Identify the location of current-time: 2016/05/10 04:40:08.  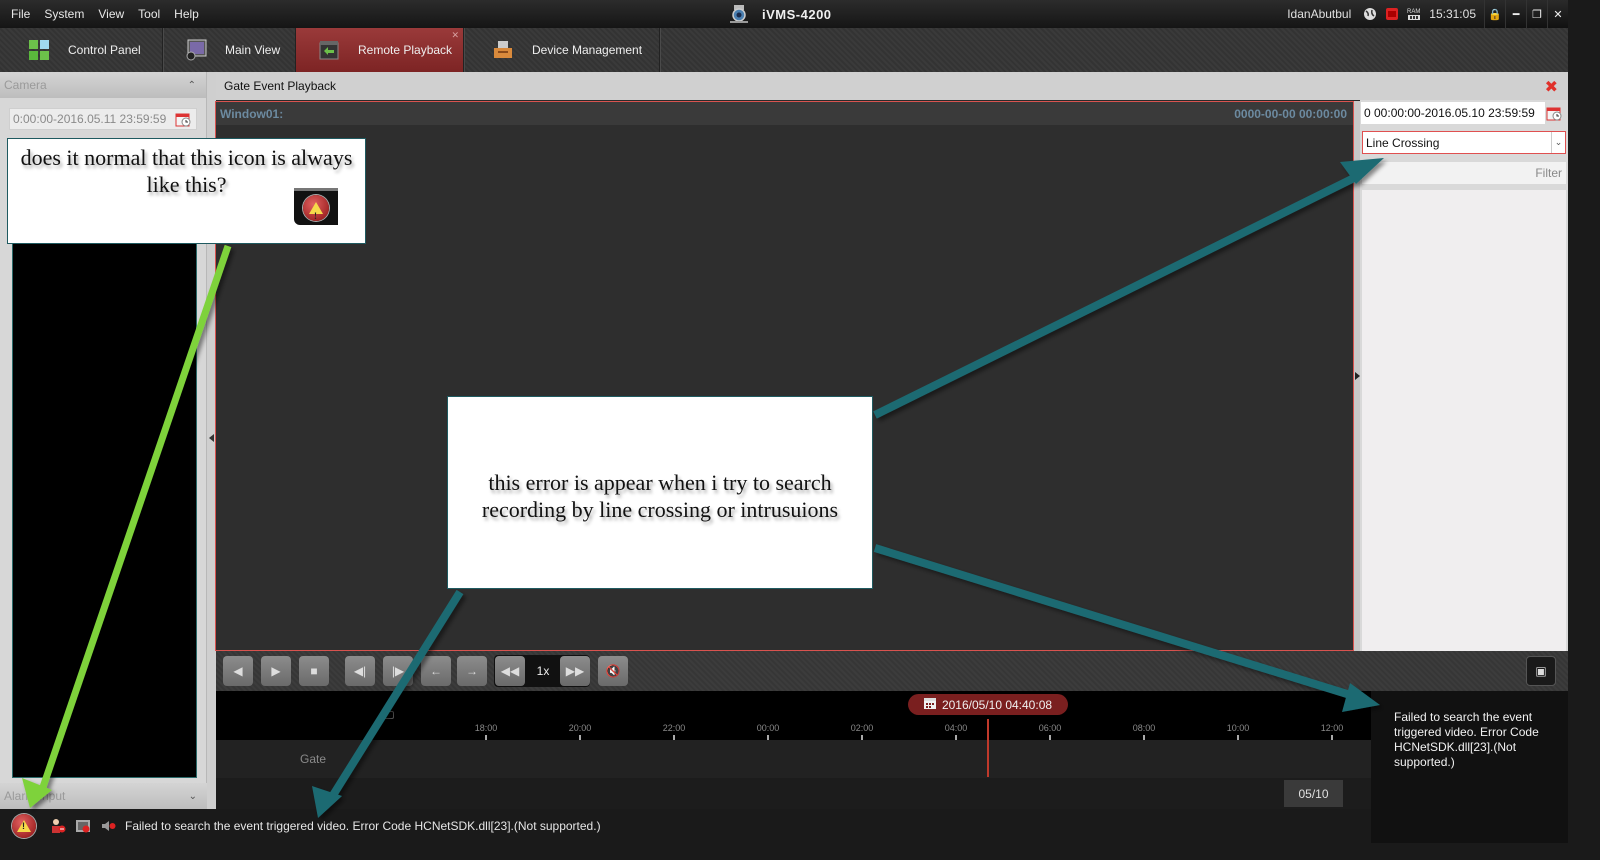
(997, 704).